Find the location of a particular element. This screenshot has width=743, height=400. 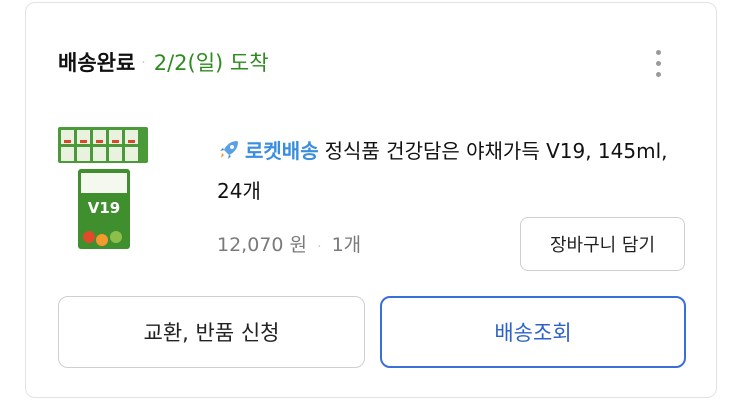

delivery-status: 배송완료 is located at coordinates (97, 63).